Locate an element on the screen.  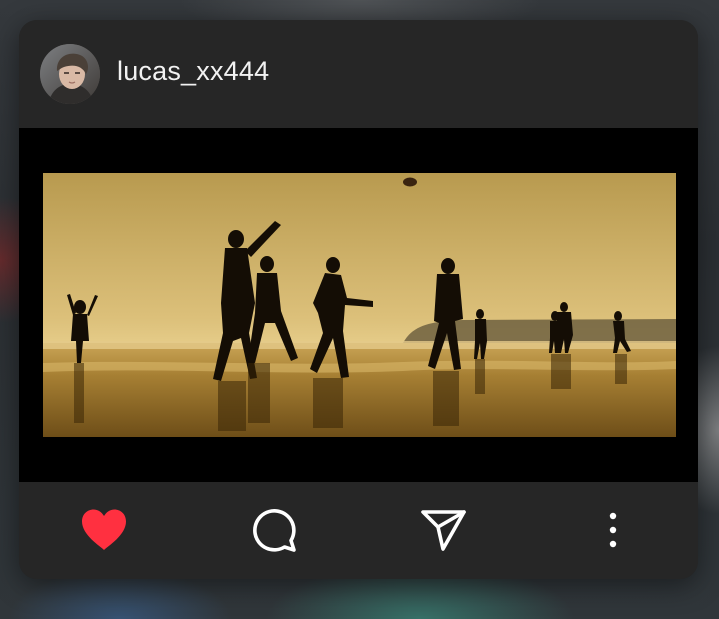
post-actions is located at coordinates (358, 530).